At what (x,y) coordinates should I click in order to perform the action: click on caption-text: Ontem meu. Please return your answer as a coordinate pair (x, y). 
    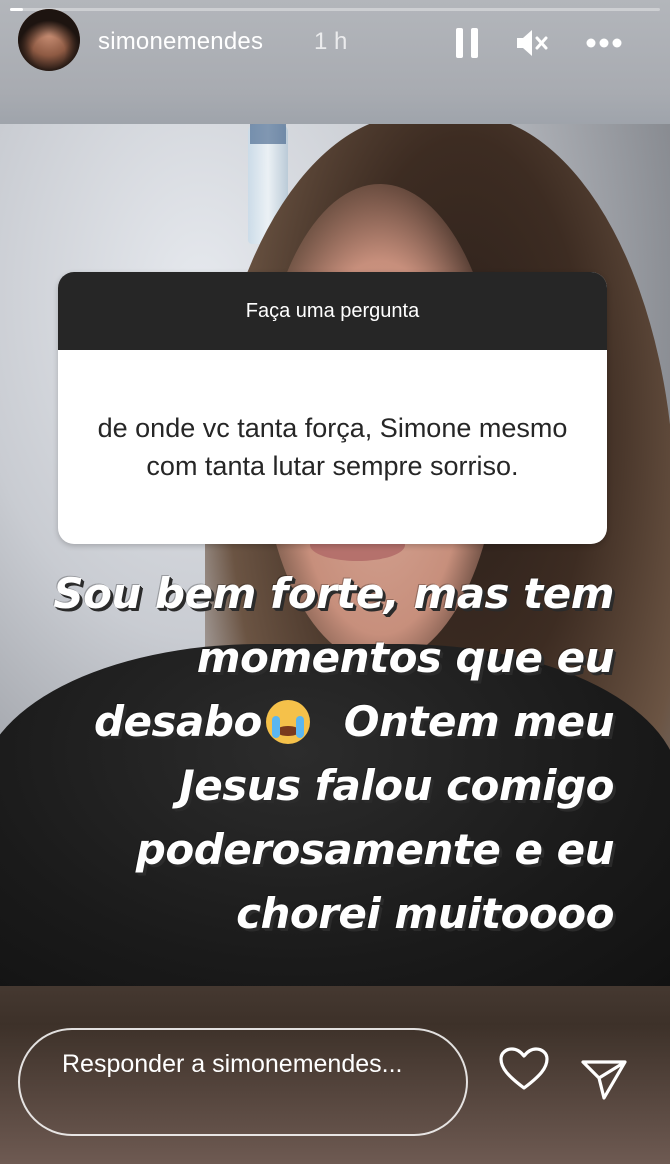
    Looking at the image, I should click on (479, 721).